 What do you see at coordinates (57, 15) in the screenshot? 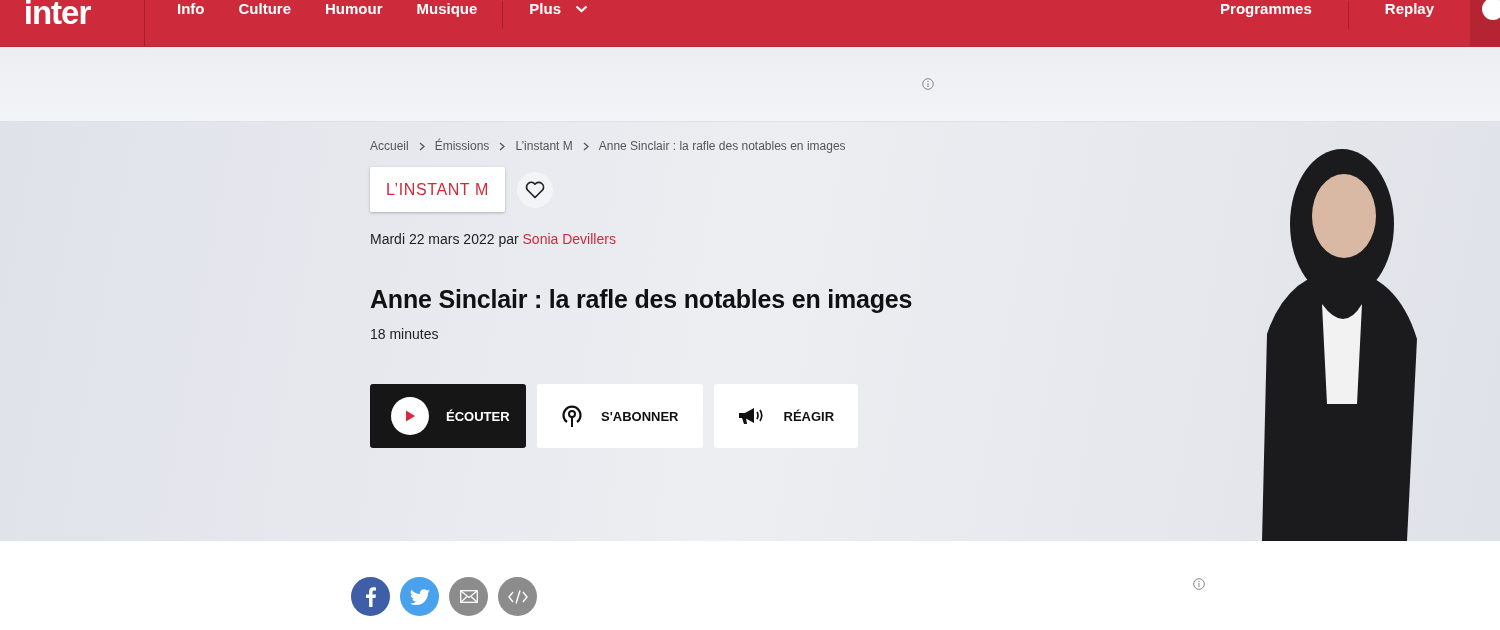
I see `site-logo: inter` at bounding box center [57, 15].